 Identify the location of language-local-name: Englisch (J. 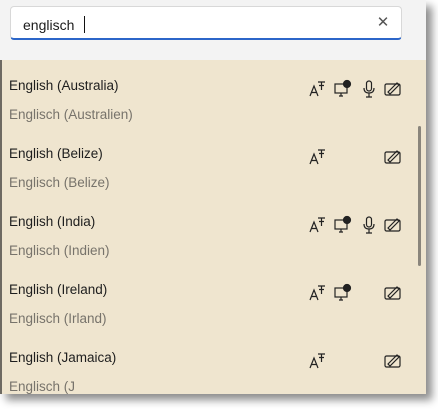
(42, 386).